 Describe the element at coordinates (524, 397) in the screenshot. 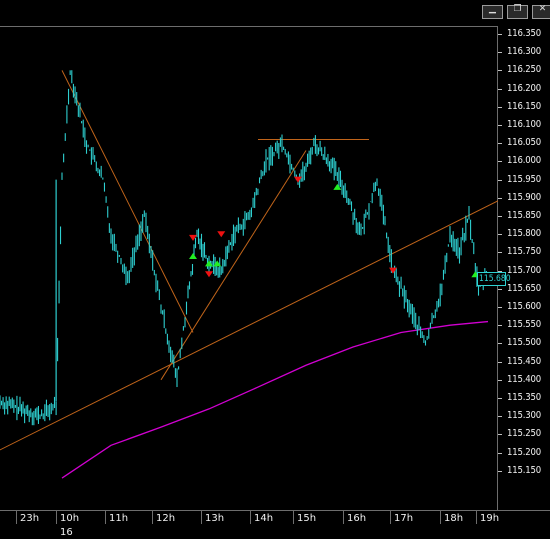

I see `price-tick-label: 115.350` at that location.